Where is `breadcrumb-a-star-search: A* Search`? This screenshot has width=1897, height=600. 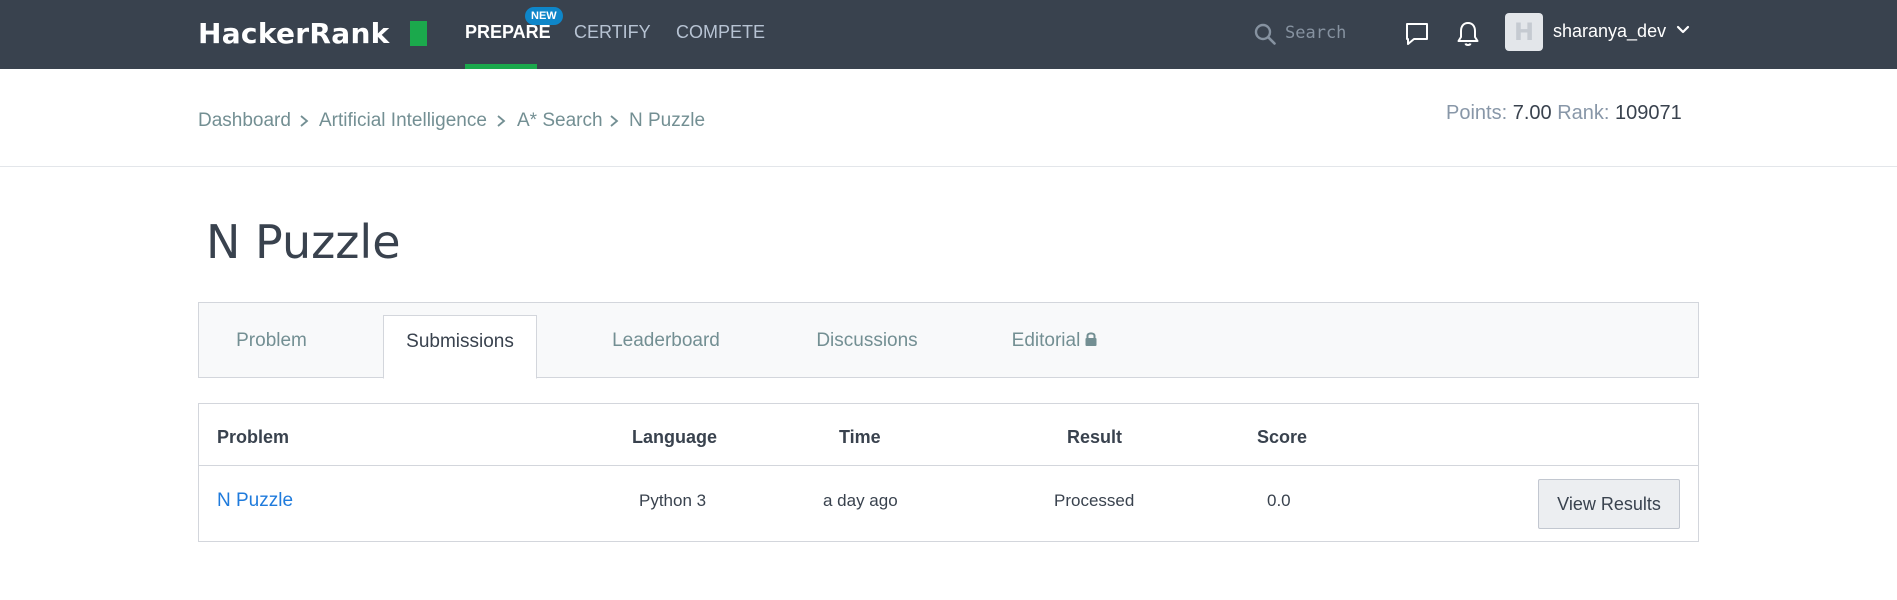
breadcrumb-a-star-search: A* Search is located at coordinates (560, 121).